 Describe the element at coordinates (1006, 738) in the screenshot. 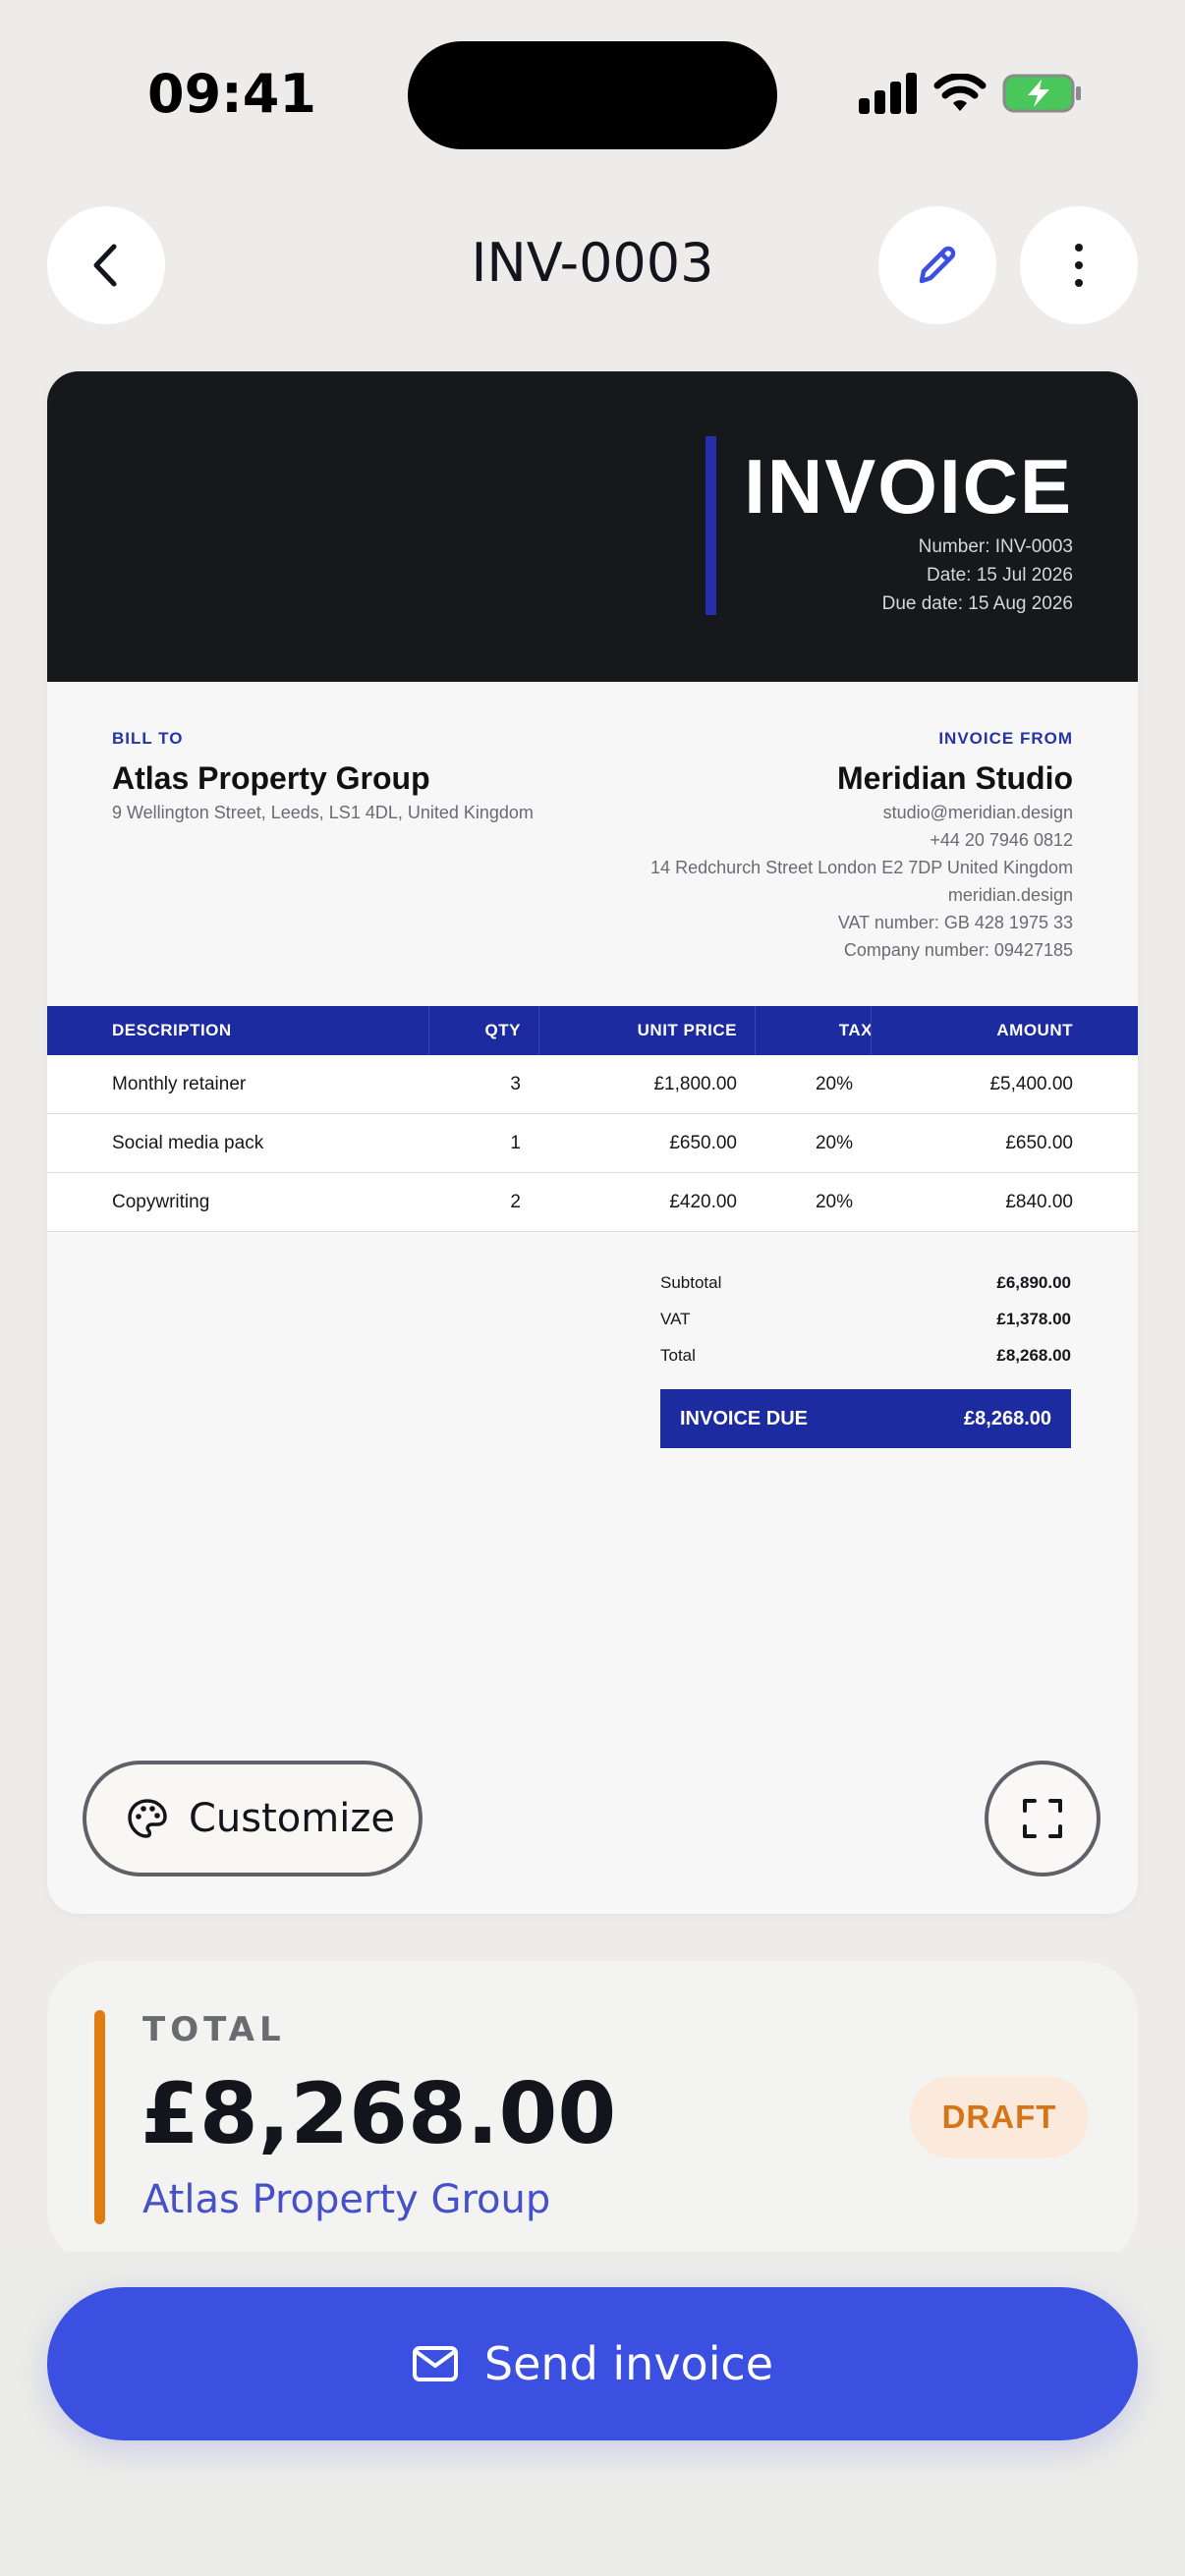

I see `invoice-from-label: INVOICE FROM` at that location.